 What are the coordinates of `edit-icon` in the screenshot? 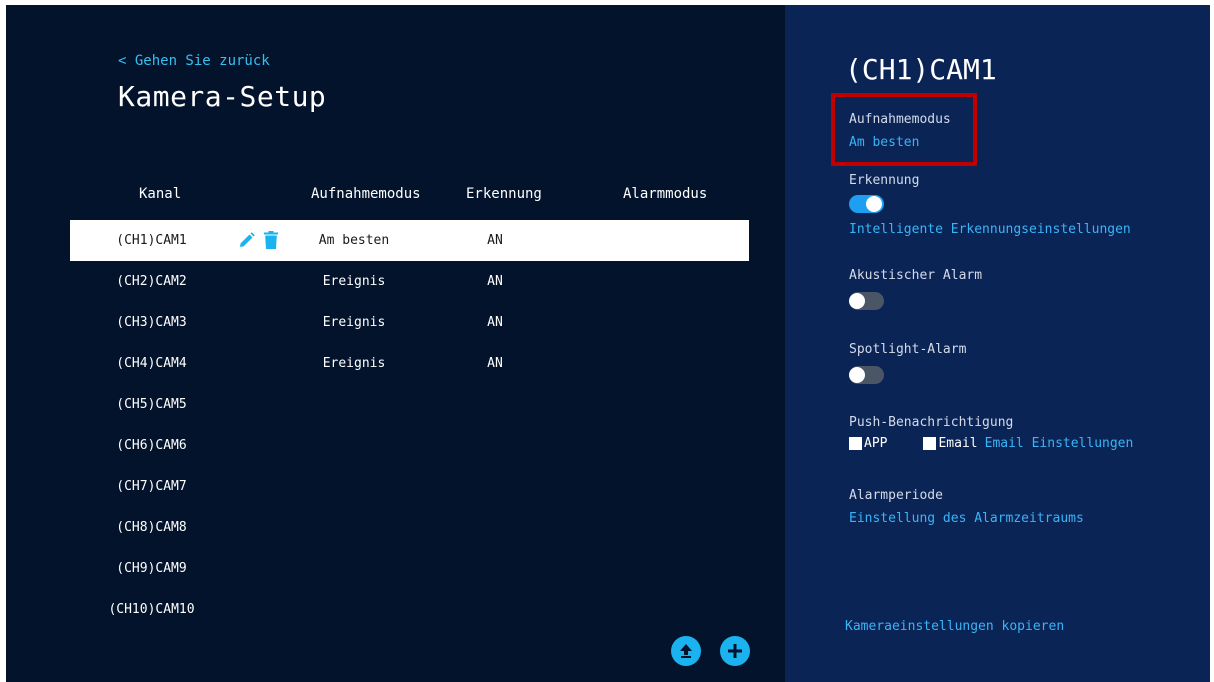 It's located at (247, 240).